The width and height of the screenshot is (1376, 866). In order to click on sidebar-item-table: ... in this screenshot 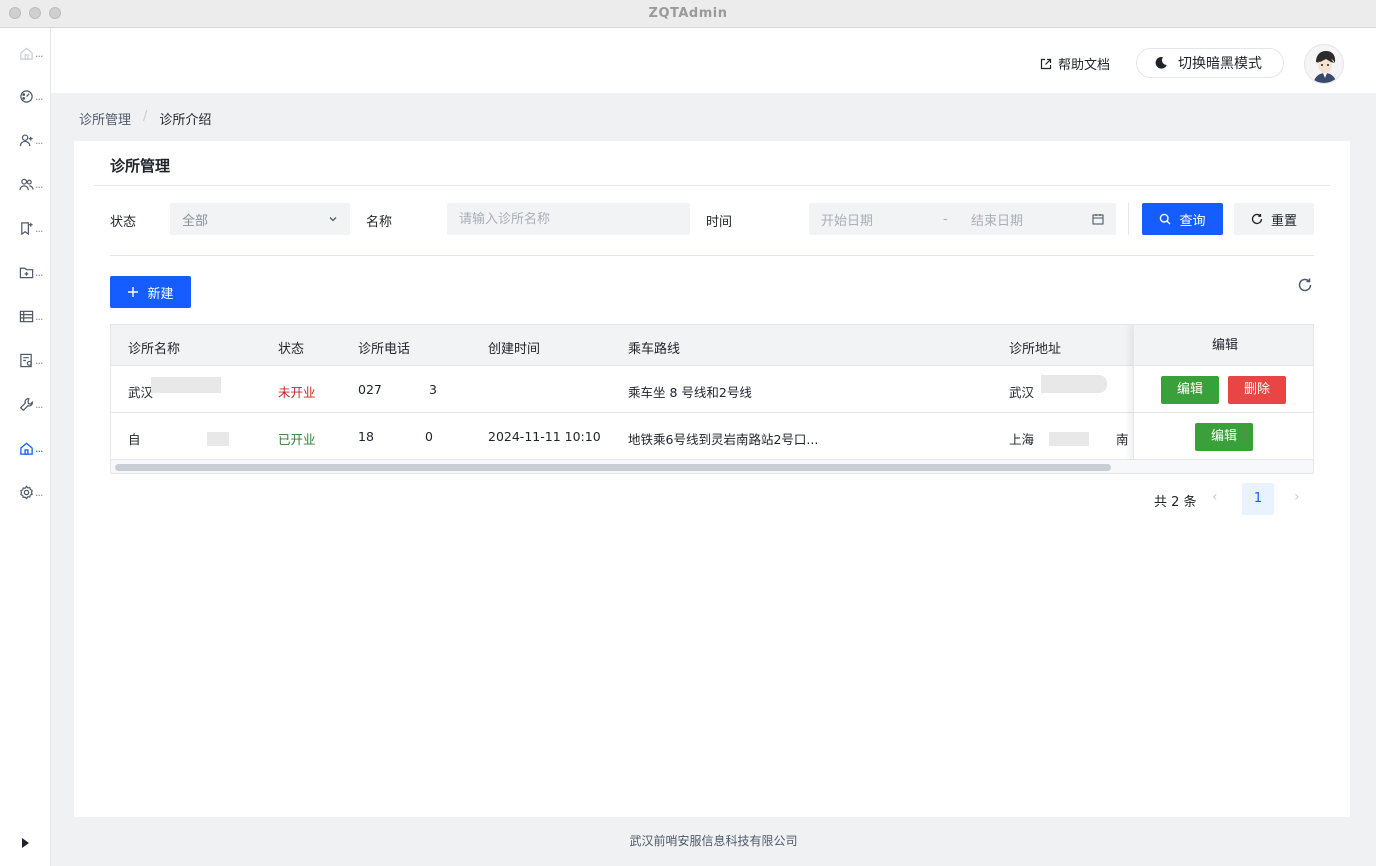, I will do `click(25, 316)`.